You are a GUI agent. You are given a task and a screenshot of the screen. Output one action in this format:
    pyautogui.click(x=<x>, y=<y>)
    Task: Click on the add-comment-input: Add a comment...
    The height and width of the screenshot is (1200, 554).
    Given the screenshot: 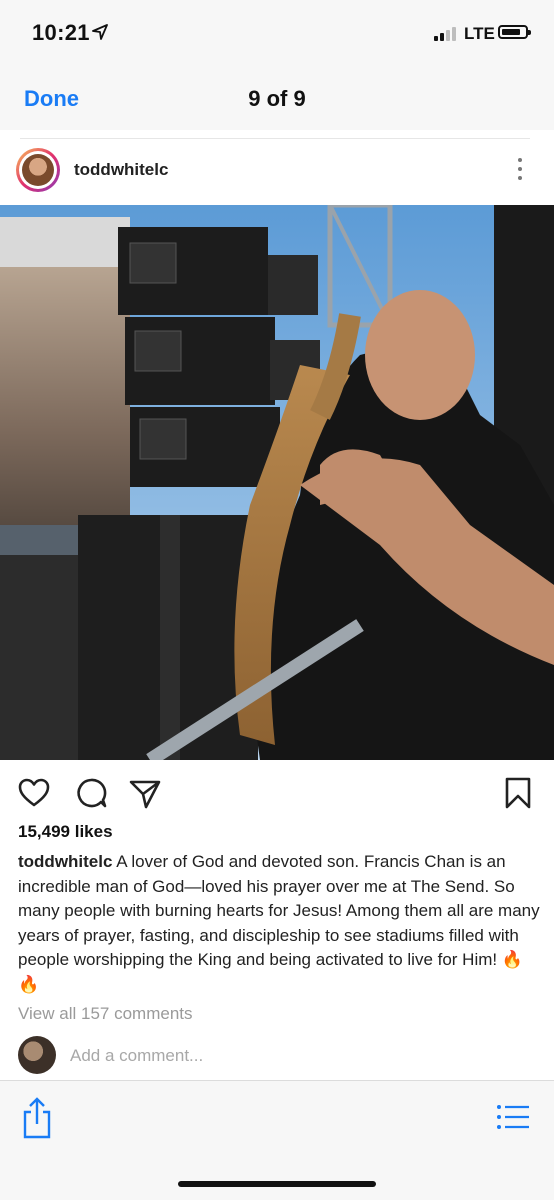 What is the action you would take?
    pyautogui.click(x=136, y=1056)
    